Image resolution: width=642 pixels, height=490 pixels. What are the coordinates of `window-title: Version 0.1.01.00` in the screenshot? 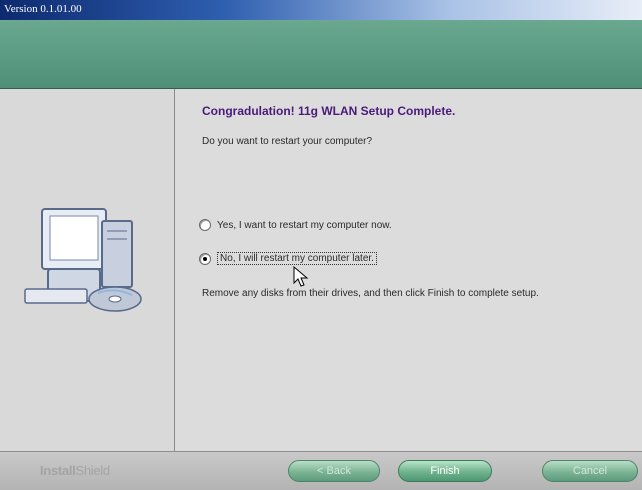 It's located at (43, 9).